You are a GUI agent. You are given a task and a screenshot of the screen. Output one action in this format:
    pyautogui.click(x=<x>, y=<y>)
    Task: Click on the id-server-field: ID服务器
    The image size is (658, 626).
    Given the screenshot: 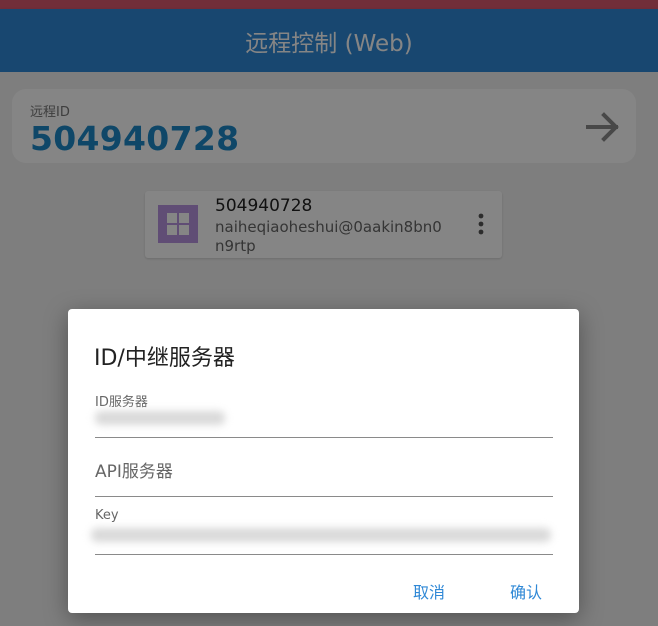 What is the action you would take?
    pyautogui.click(x=324, y=412)
    